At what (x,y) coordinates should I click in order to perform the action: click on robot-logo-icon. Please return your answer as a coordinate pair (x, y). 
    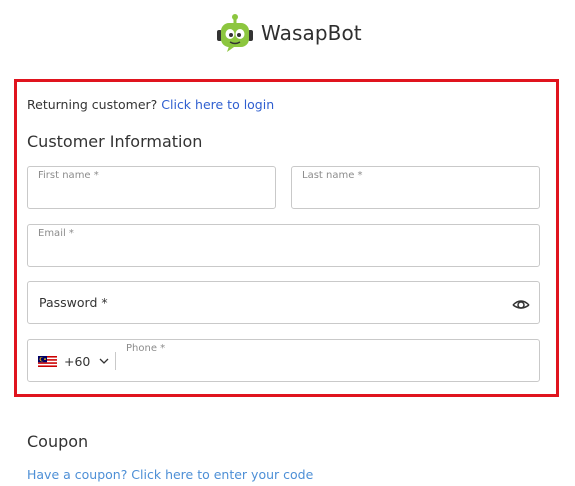
    Looking at the image, I should click on (235, 33).